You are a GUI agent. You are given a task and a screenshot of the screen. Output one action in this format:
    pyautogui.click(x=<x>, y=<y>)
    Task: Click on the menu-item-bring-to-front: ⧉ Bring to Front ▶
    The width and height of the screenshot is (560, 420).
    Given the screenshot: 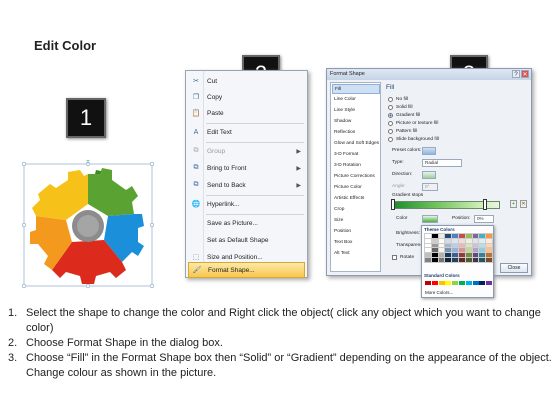 What is the action you would take?
    pyautogui.click(x=246, y=168)
    